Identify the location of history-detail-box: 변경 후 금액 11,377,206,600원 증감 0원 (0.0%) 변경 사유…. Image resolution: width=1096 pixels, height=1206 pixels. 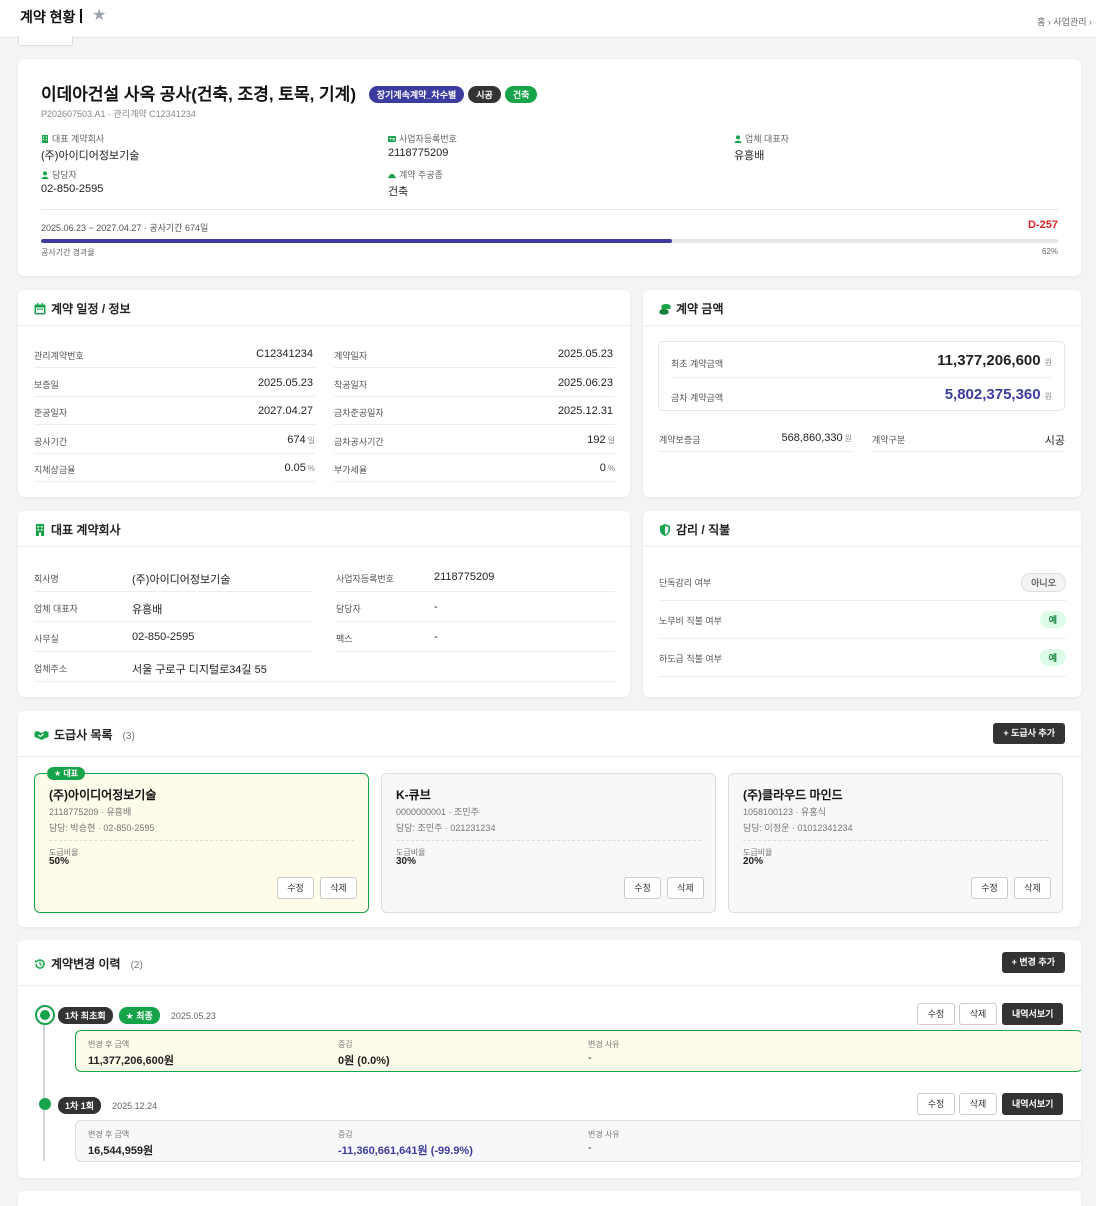
(578, 1051).